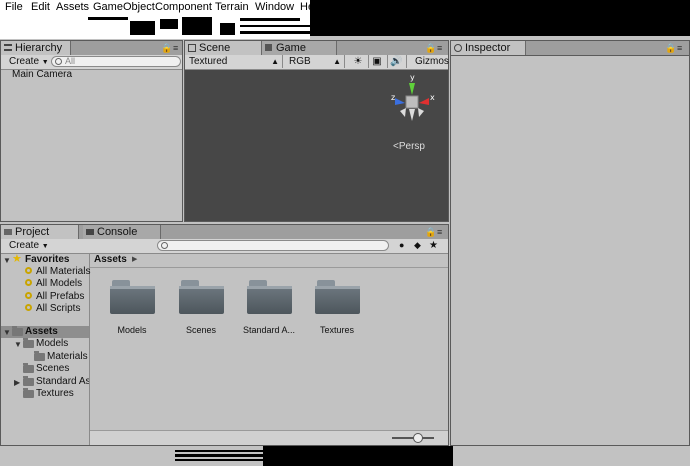 This screenshot has height=466, width=690. I want to click on search-icon, so click(58, 61).